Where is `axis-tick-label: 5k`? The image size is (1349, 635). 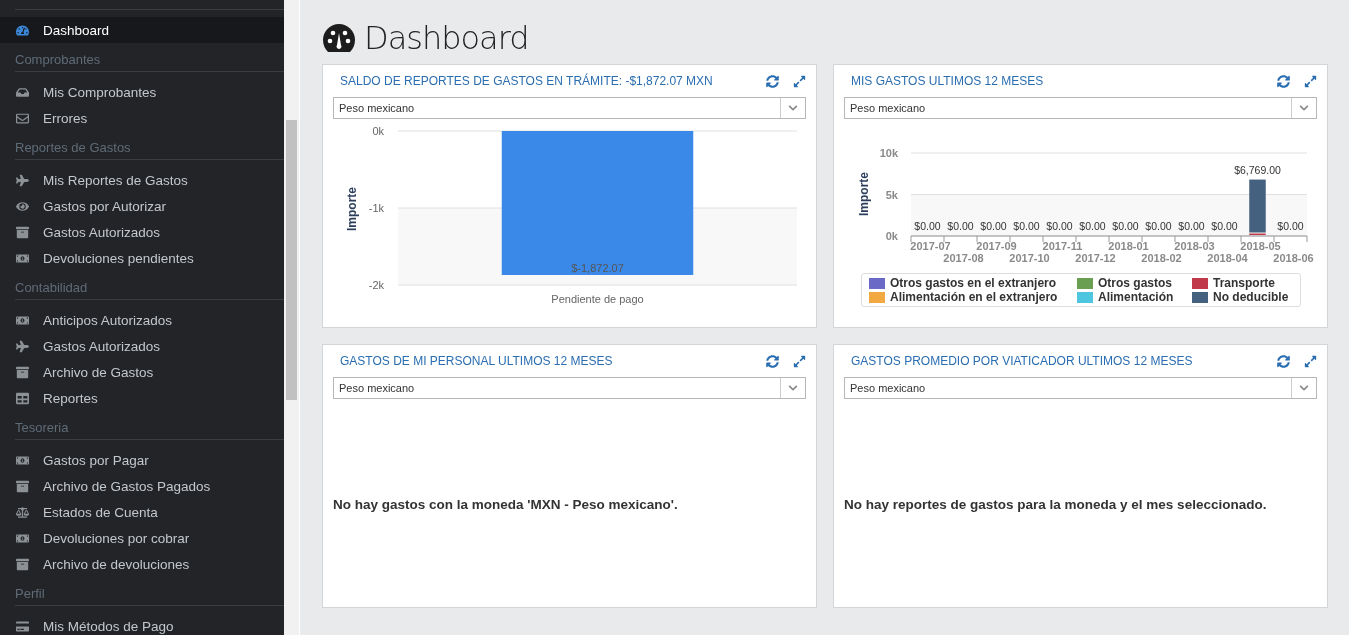 axis-tick-label: 5k is located at coordinates (891, 194).